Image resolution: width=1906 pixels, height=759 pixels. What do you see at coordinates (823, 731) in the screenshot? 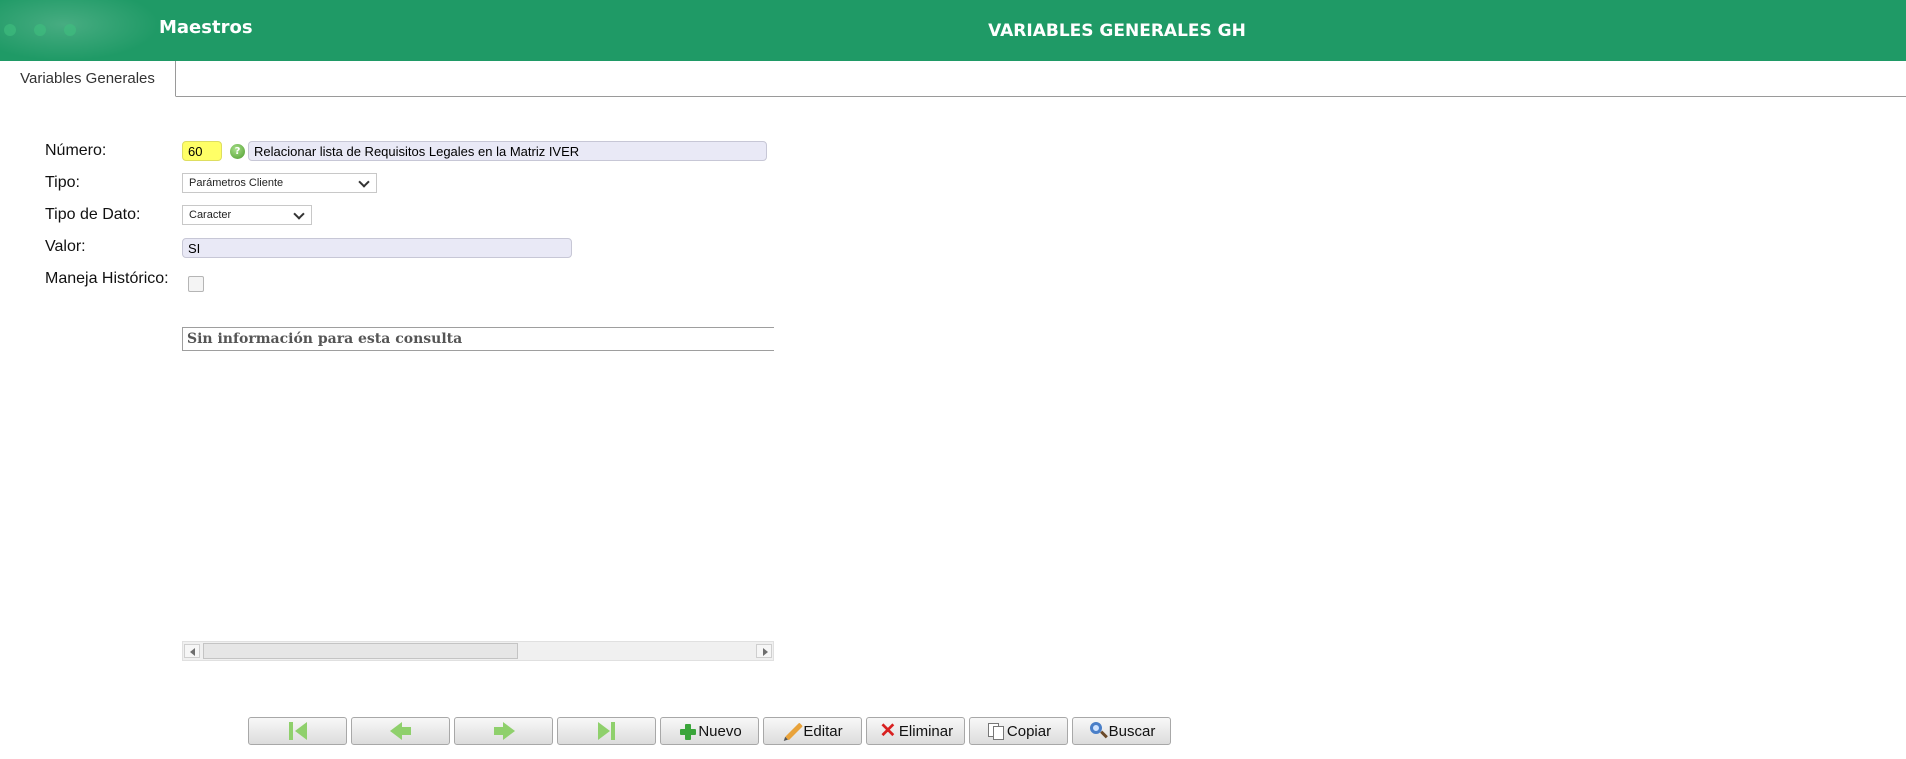
I see `editar-label: Editar` at bounding box center [823, 731].